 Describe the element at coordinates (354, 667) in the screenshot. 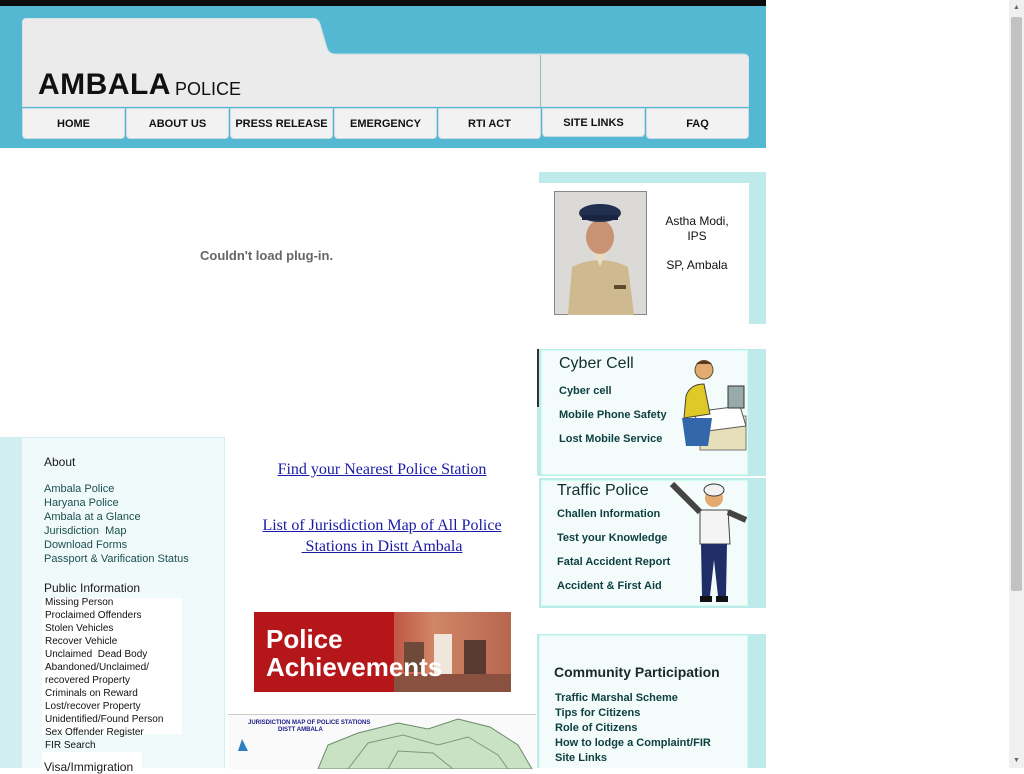

I see `banner-line2: Achievements` at that location.